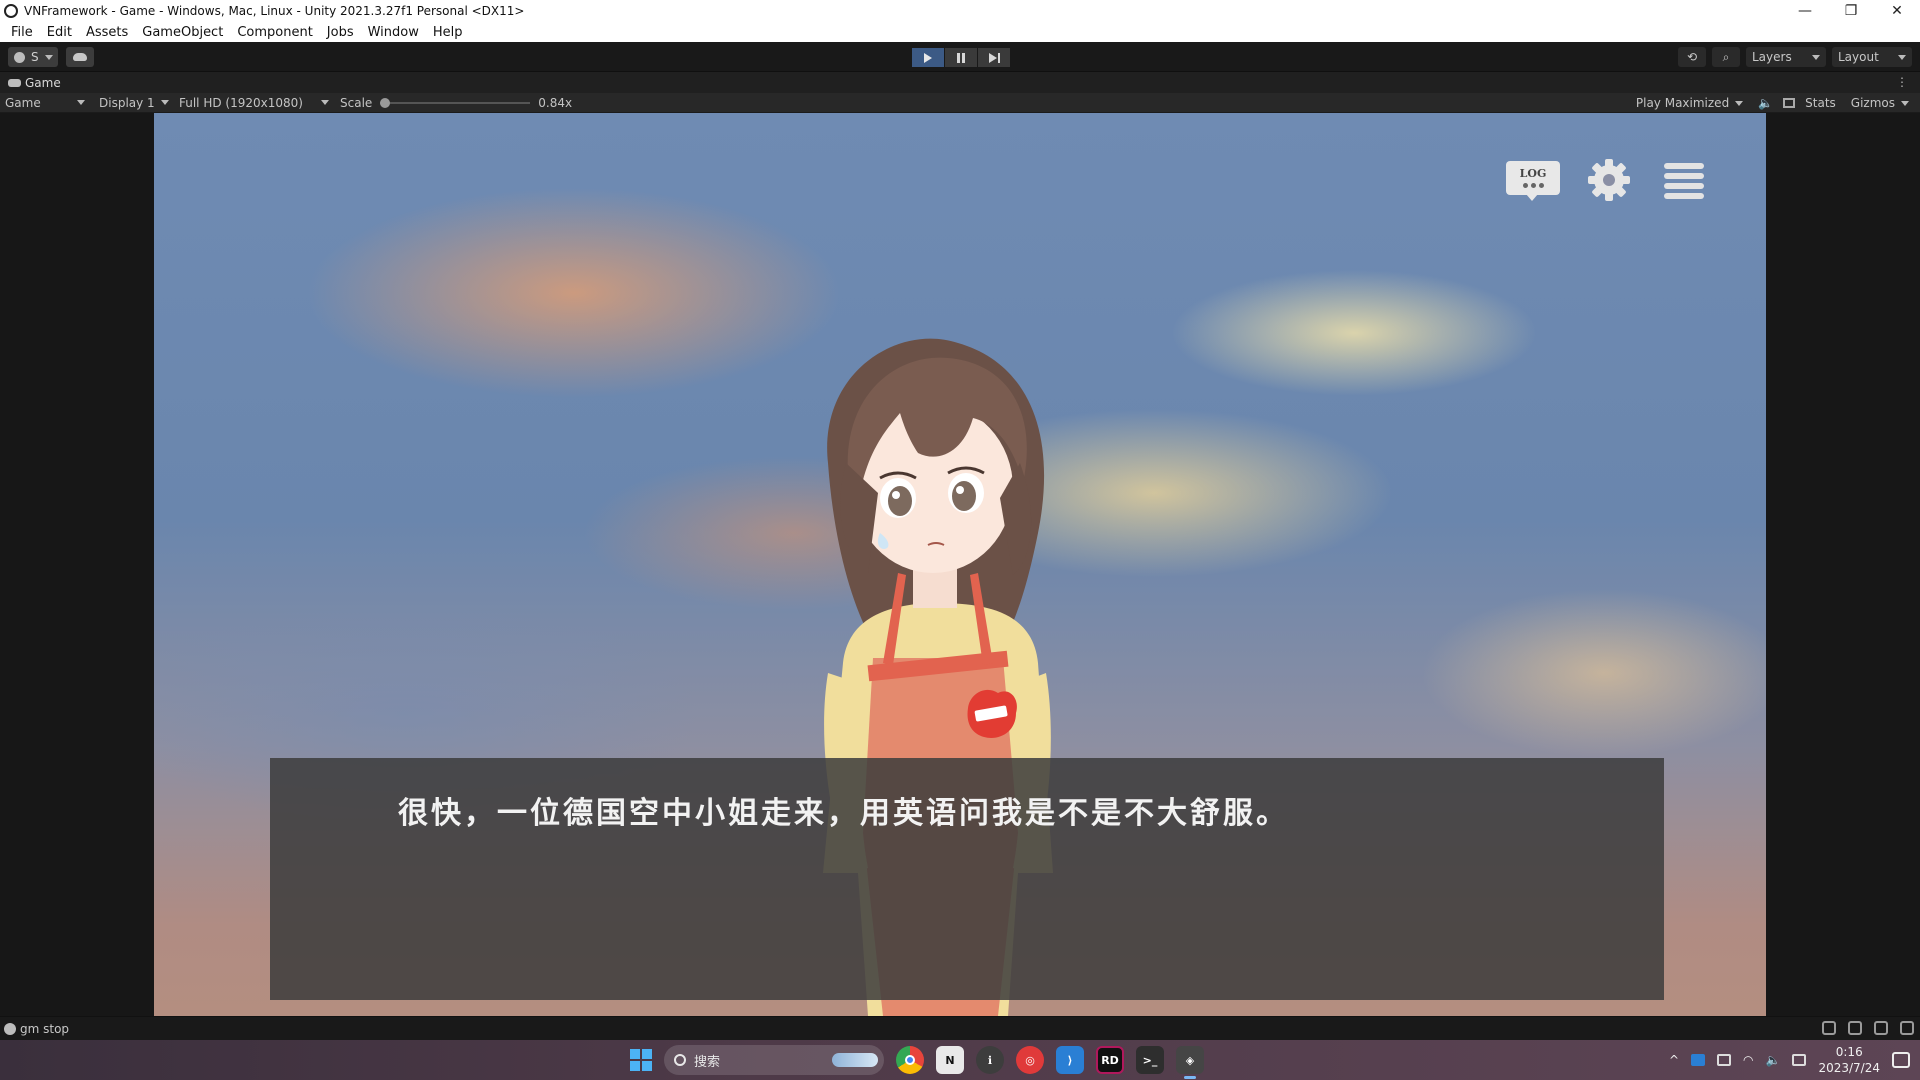 The image size is (1920, 1080). I want to click on scale-control: Scale 0.84x, so click(456, 103).